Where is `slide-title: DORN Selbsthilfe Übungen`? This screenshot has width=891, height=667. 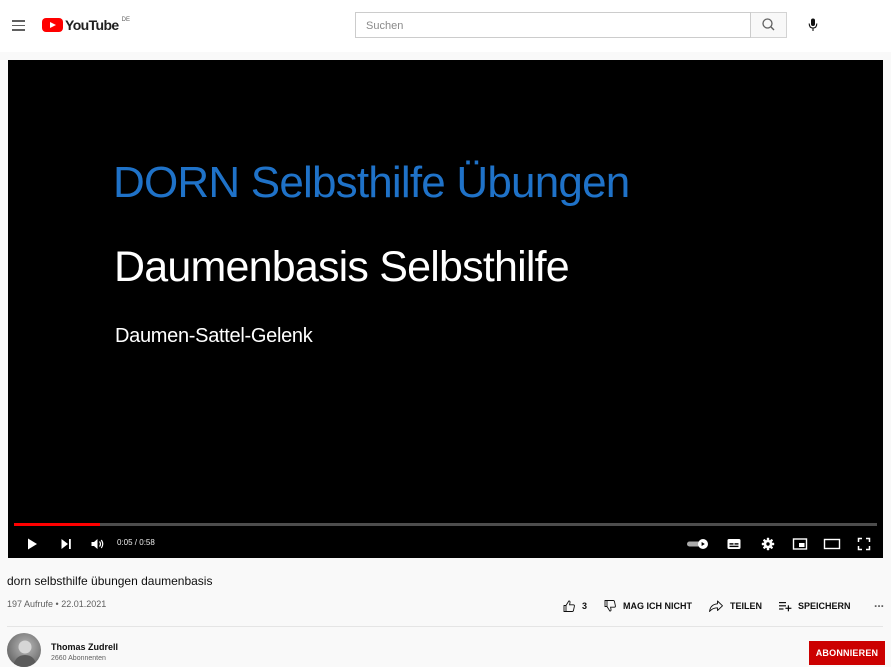
slide-title: DORN Selbsthilfe Übungen is located at coordinates (371, 182).